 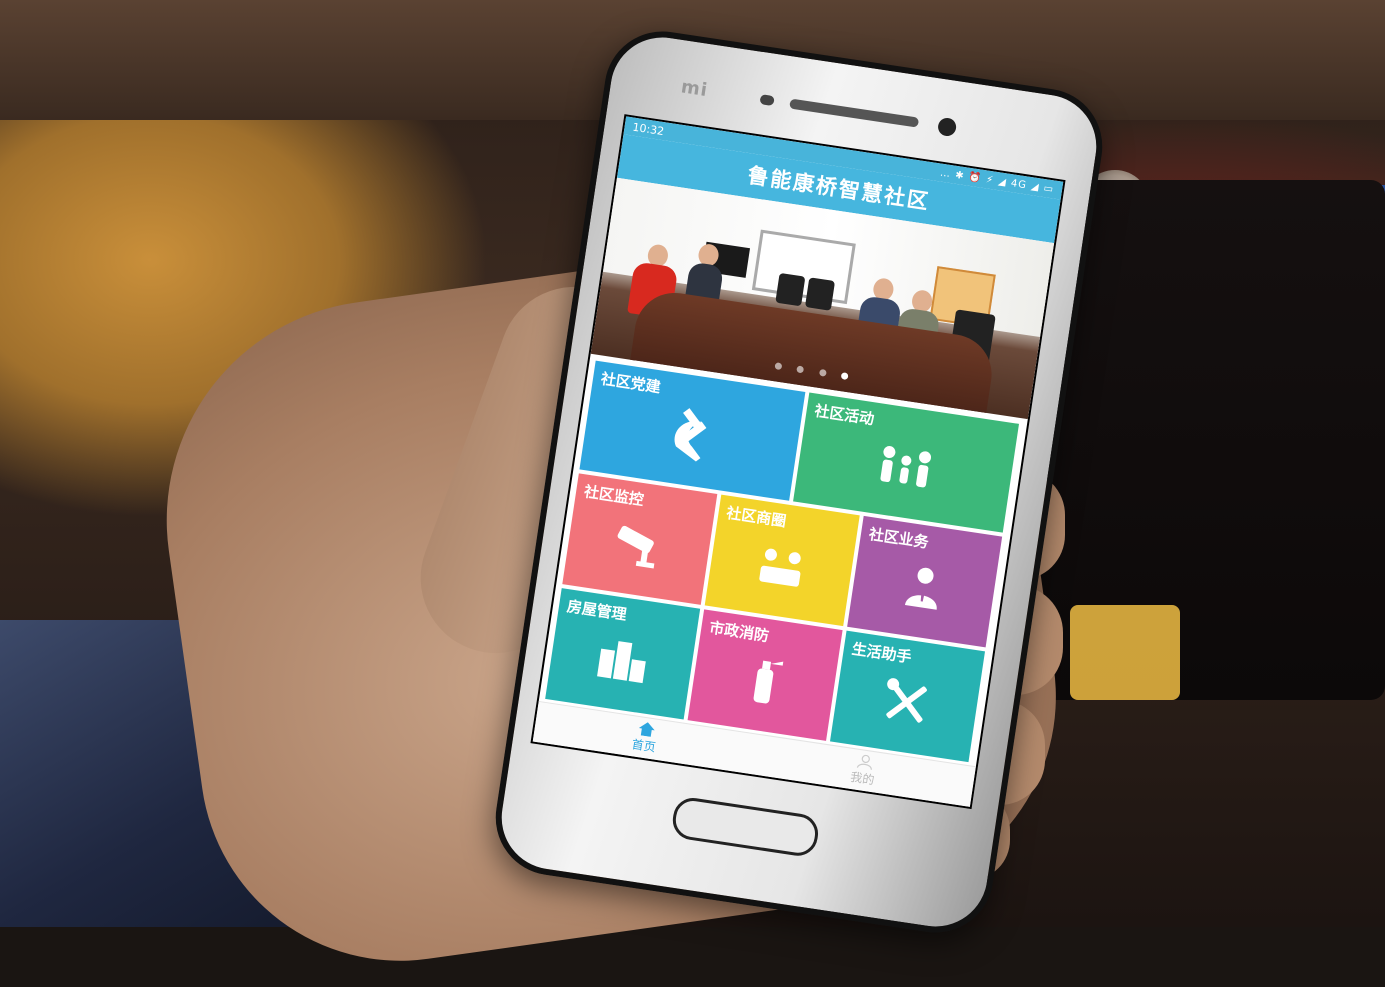 What do you see at coordinates (646, 729) in the screenshot?
I see `home-icon` at bounding box center [646, 729].